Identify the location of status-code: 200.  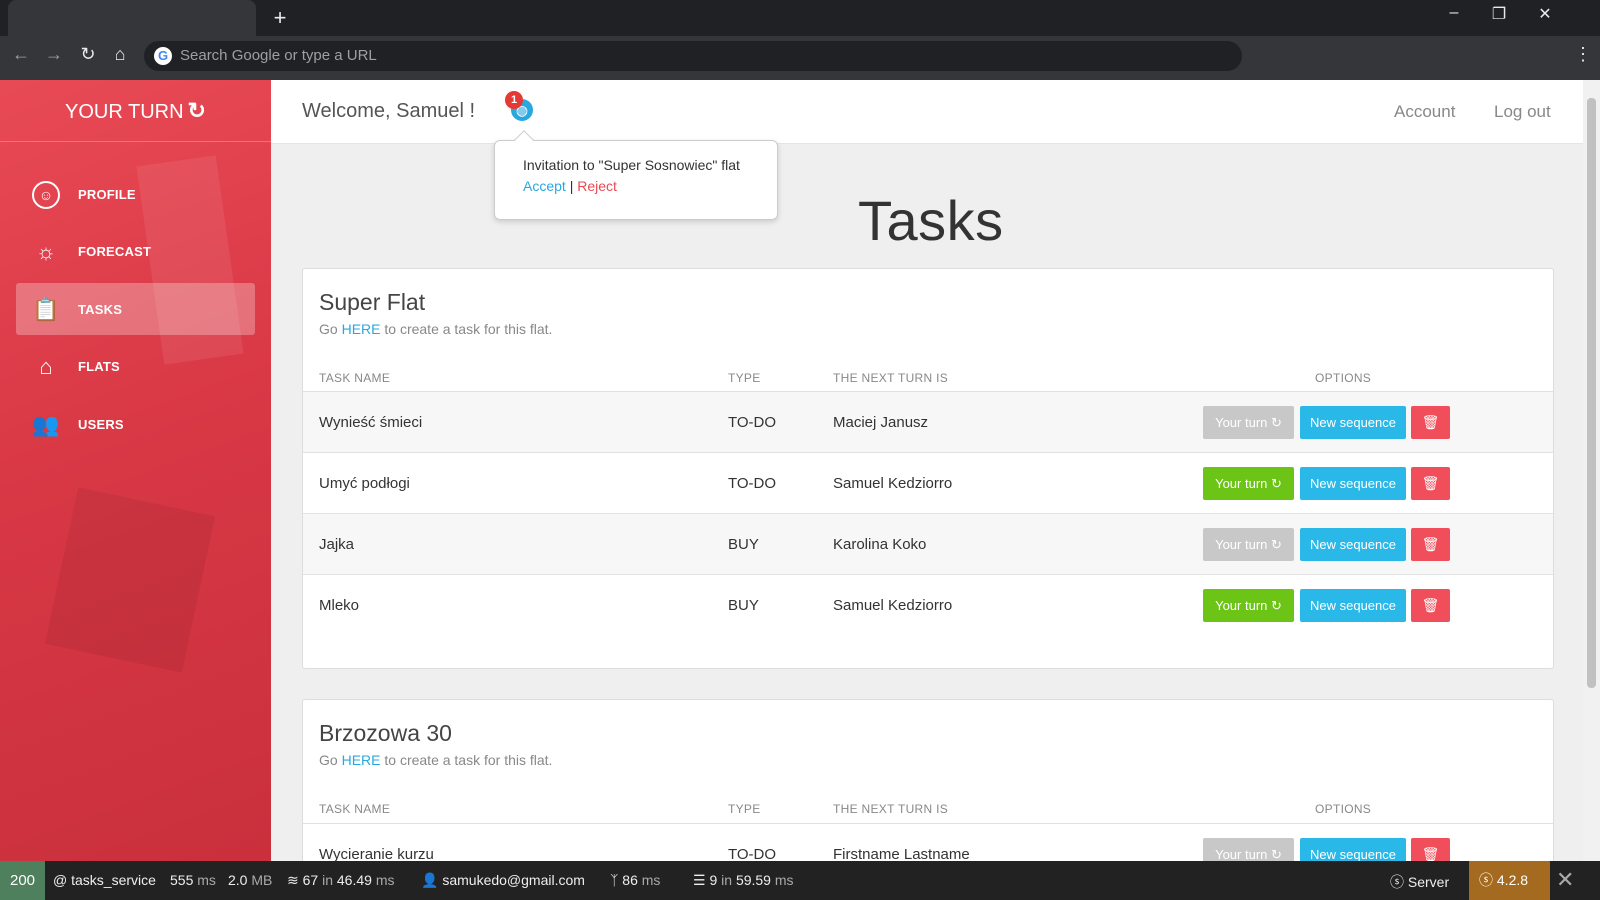
(22, 880).